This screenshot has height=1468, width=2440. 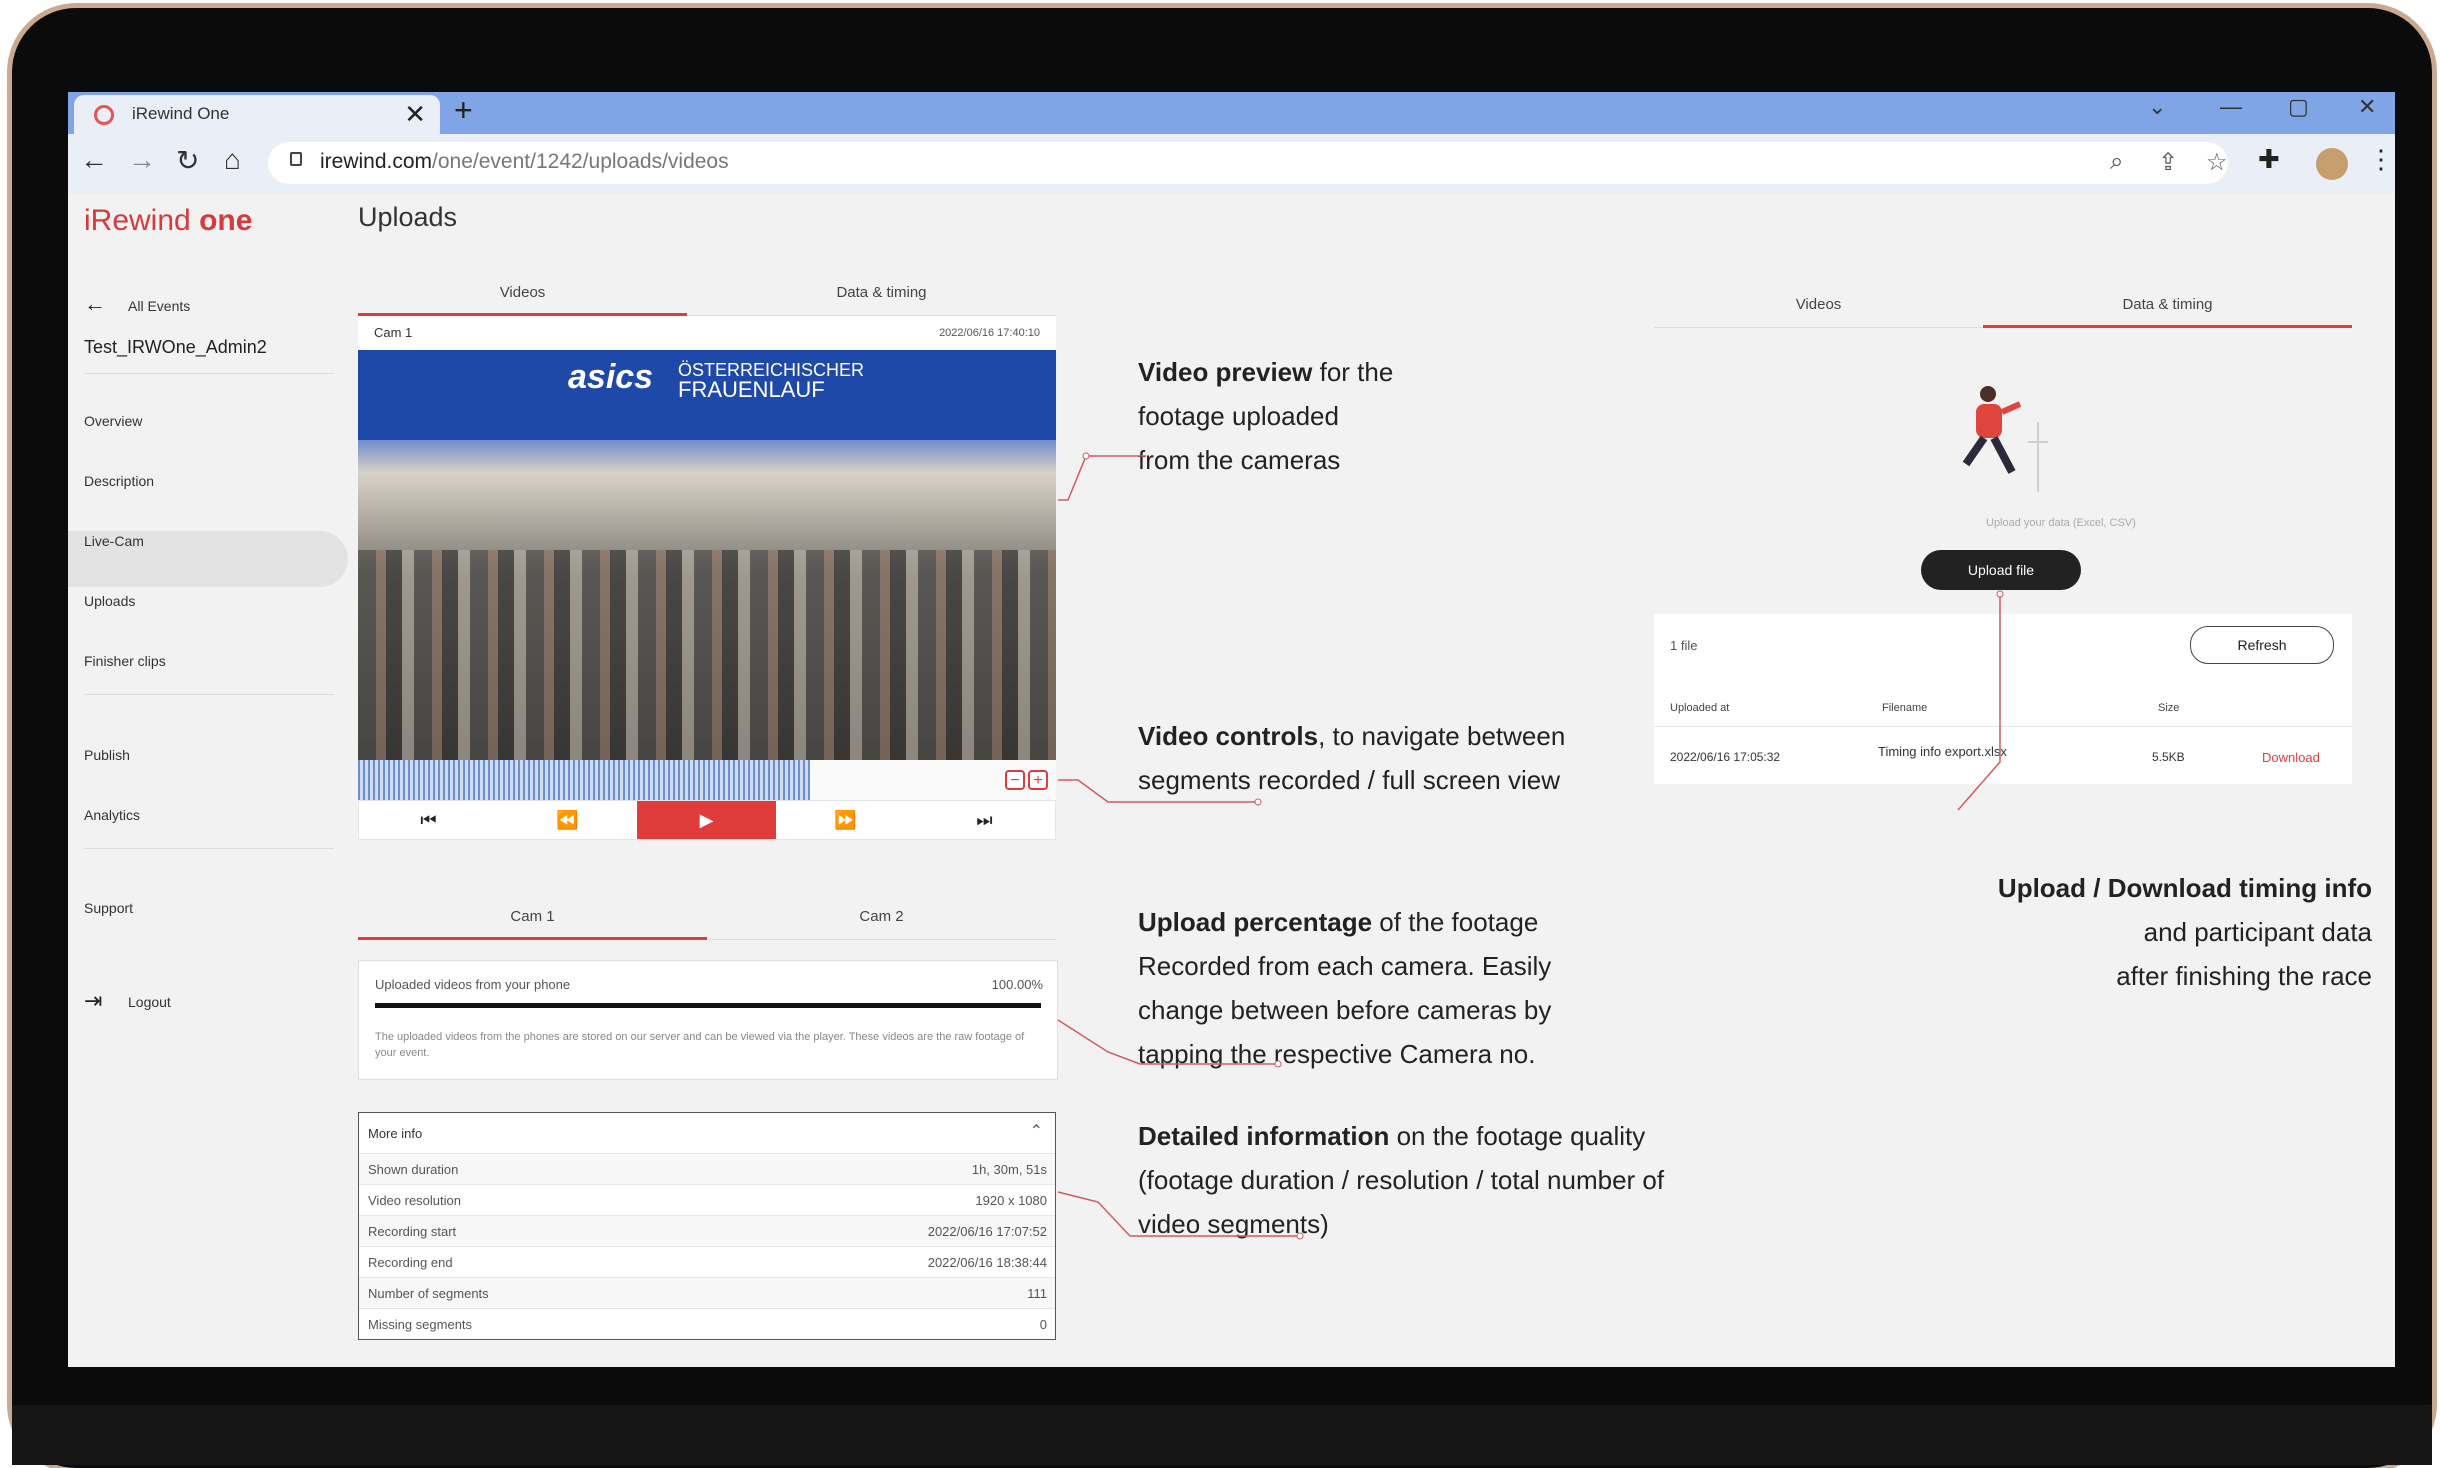 I want to click on device-bezel-bottom, so click(x=1222, y=1435).